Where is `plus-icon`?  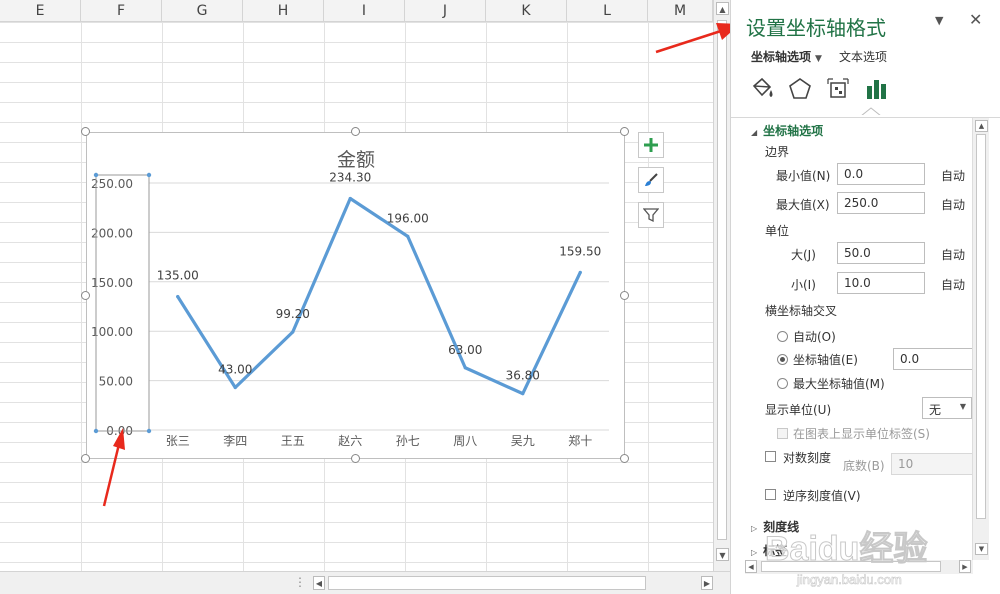
plus-icon is located at coordinates (651, 145).